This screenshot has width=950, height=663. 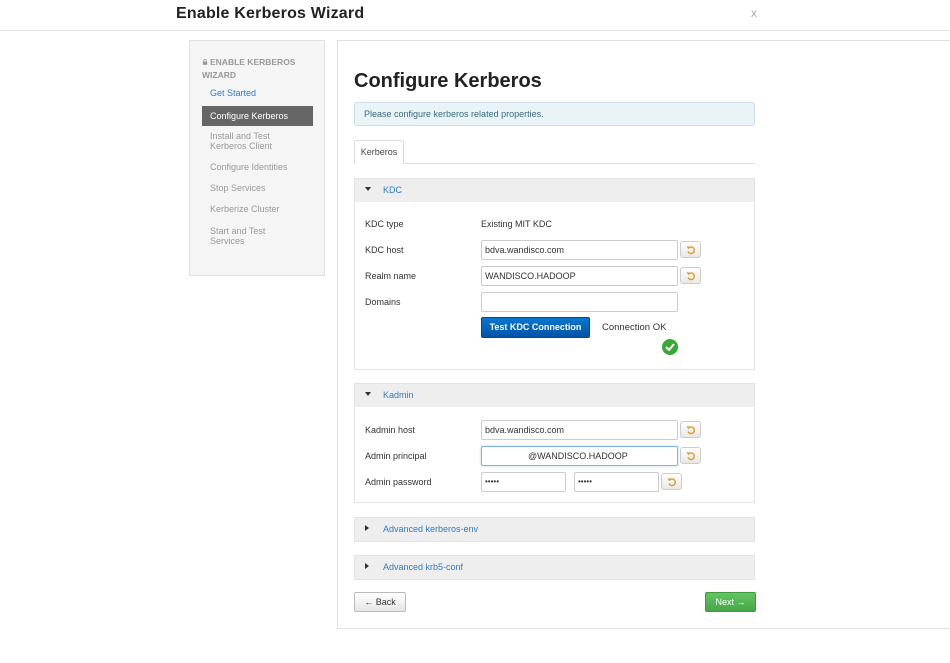 I want to click on check-icon, so click(x=670, y=347).